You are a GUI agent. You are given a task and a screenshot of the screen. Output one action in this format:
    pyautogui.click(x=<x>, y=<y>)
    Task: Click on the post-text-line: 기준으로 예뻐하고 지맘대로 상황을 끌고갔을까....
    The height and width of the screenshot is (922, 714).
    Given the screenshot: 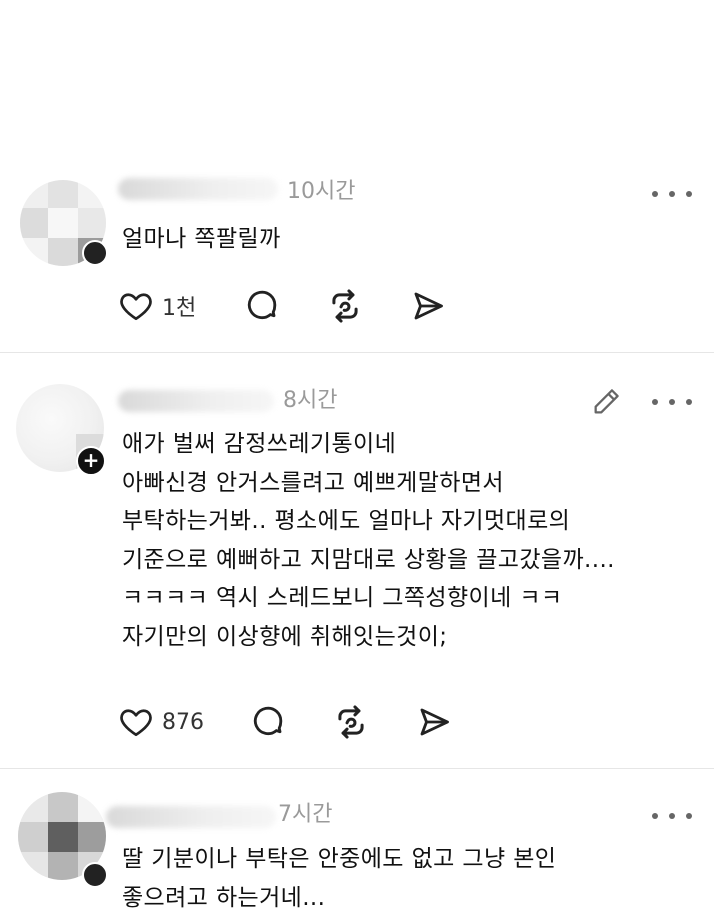 What is the action you would take?
    pyautogui.click(x=368, y=559)
    